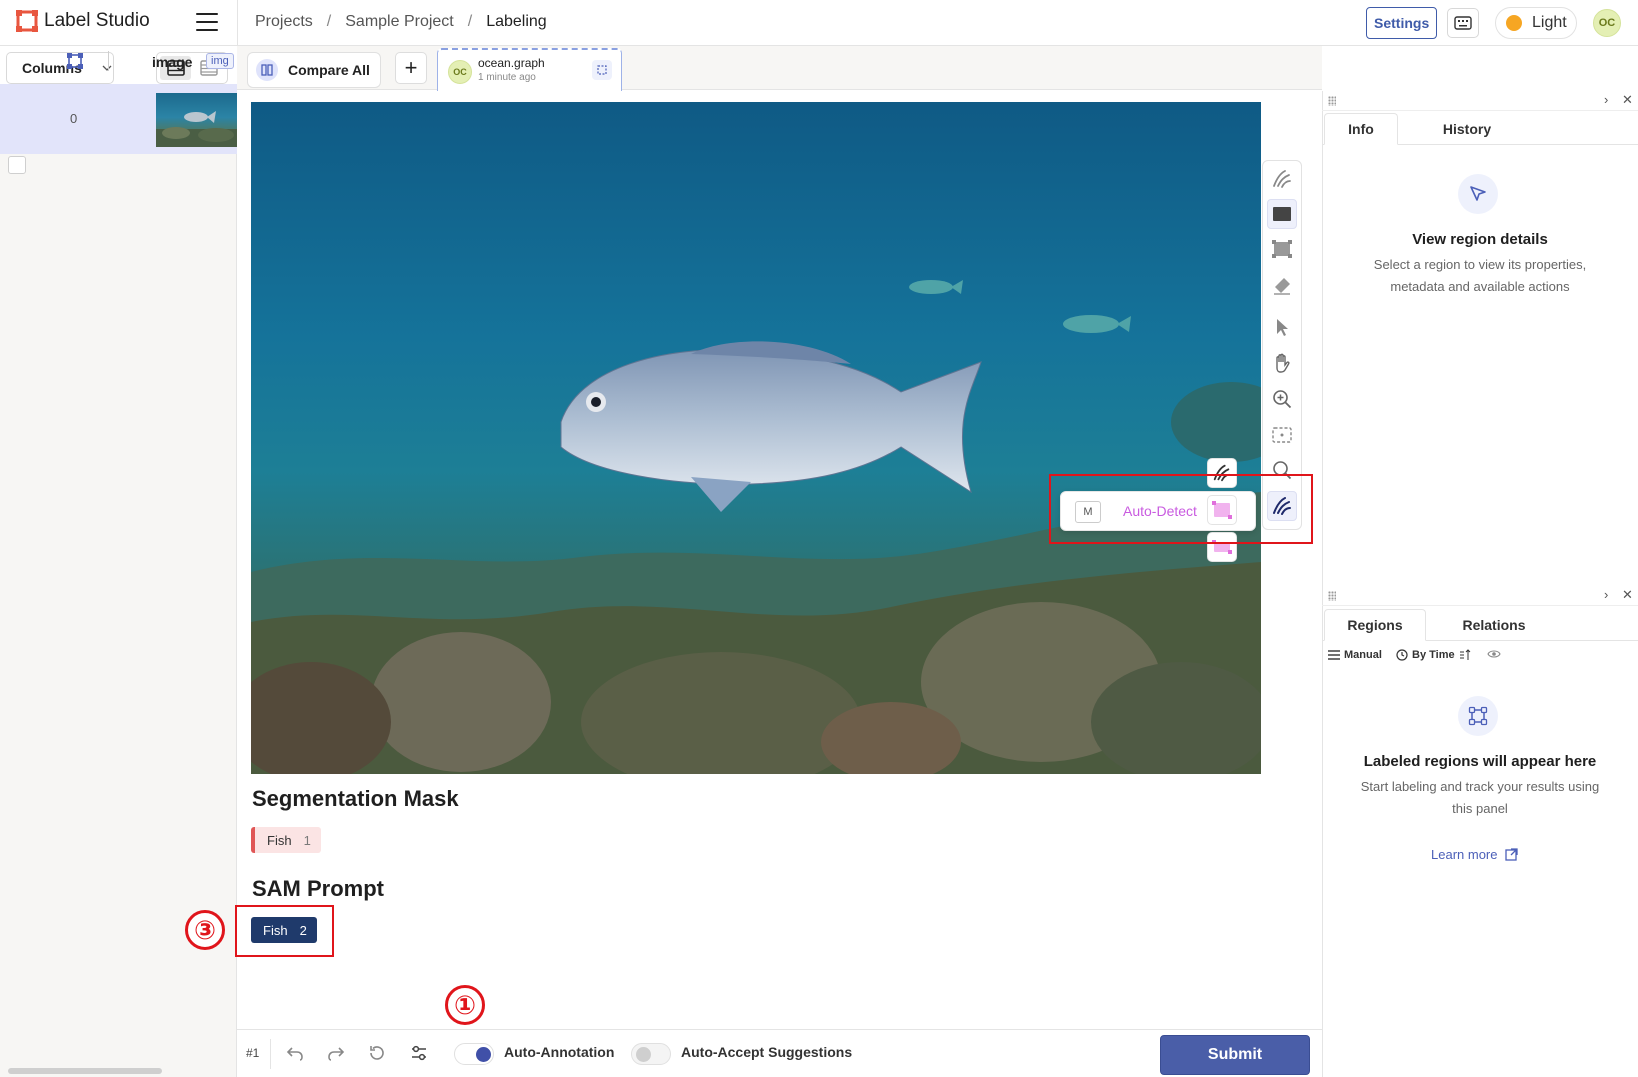  I want to click on rectangle-outline-tool, so click(1282, 249).